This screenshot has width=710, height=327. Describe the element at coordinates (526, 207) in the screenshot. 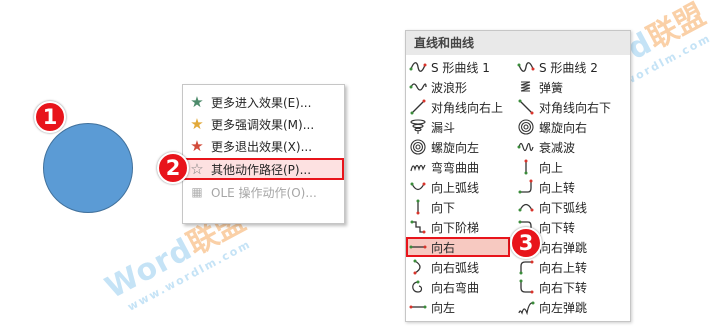

I see `arc-down-icon` at that location.